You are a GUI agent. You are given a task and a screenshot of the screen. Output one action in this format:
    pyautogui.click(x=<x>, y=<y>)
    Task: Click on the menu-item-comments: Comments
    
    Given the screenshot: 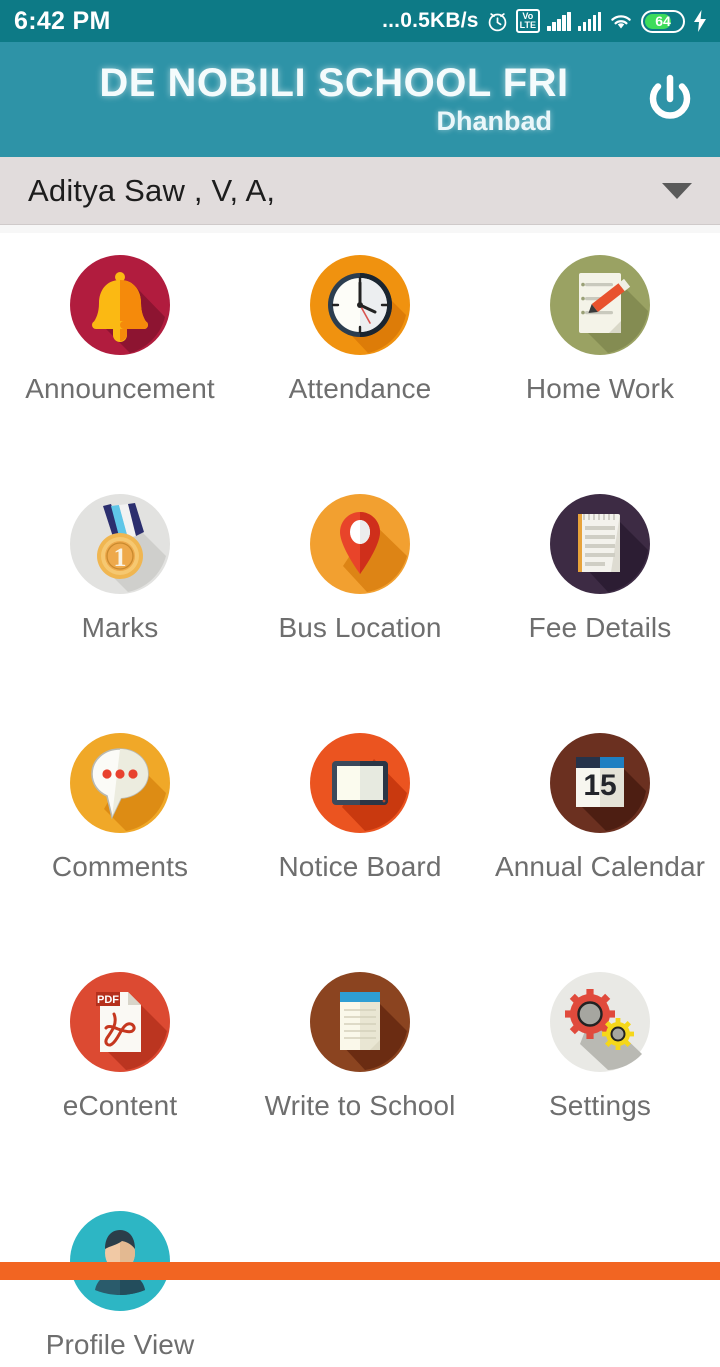 What is the action you would take?
    pyautogui.click(x=120, y=811)
    